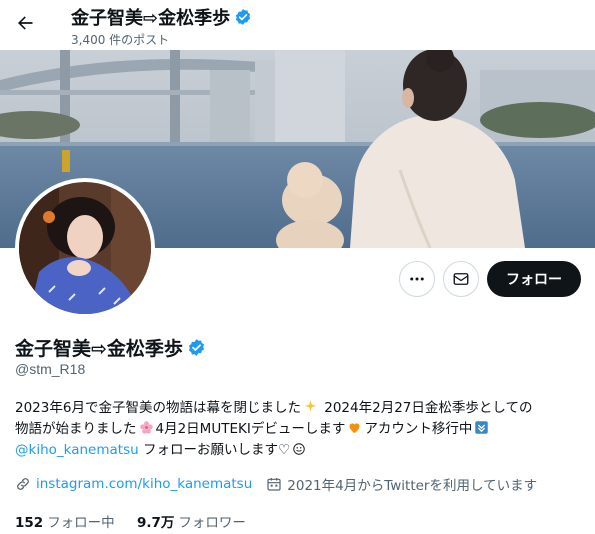  I want to click on avatar, so click(85, 248).